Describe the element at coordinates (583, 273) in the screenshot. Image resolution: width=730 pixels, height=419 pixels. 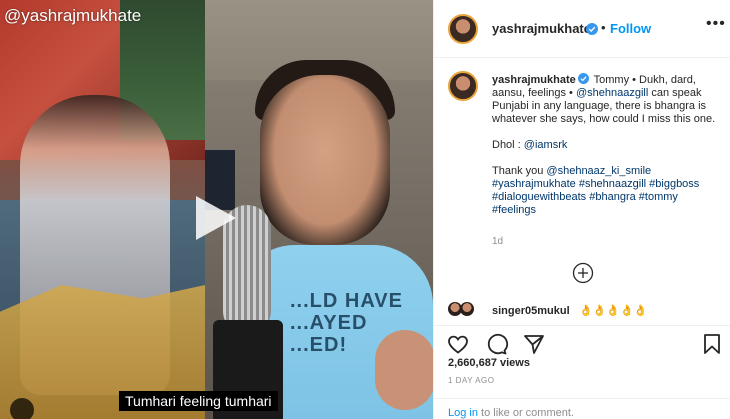
I see `plus-circle-icon` at that location.